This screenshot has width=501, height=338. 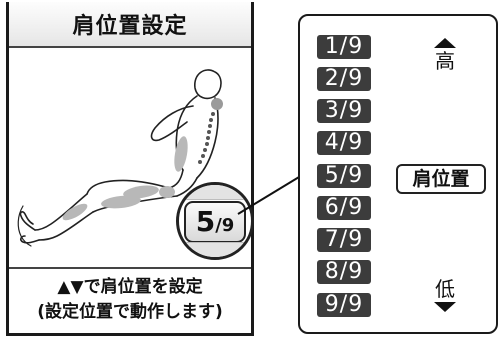 I want to click on instruction-text: ▲▼で肩位置を設定 (設定位置で動作します), so click(x=130, y=300).